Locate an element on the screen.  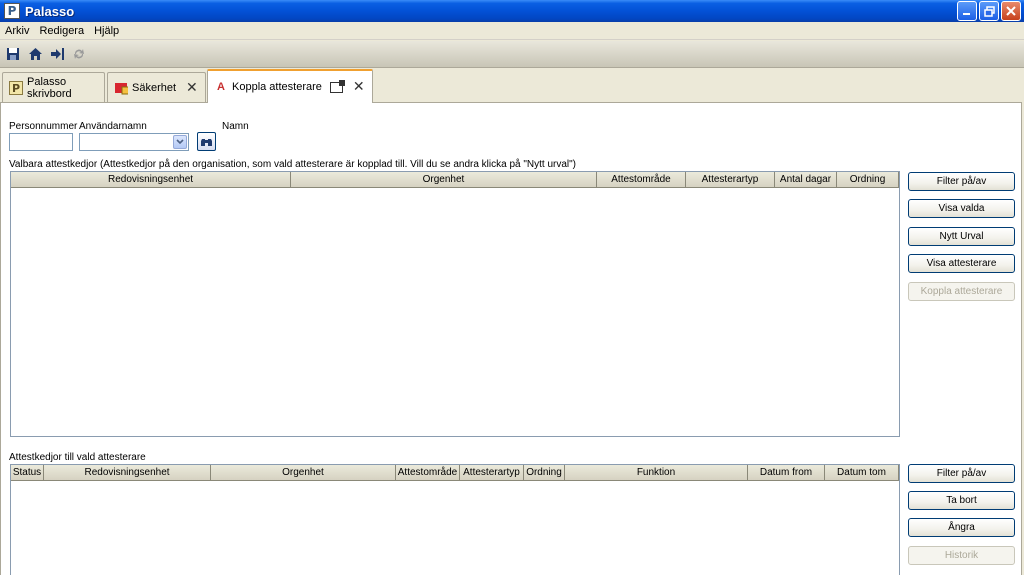
binoculars-icon is located at coordinates (206, 142).